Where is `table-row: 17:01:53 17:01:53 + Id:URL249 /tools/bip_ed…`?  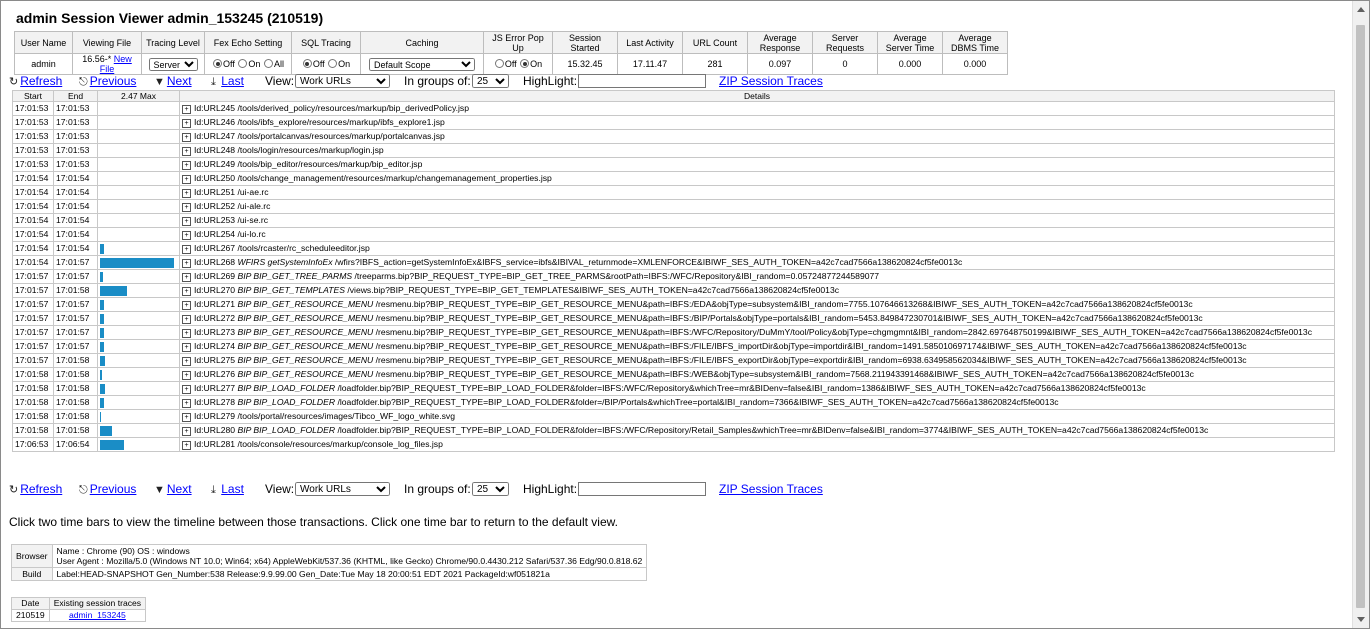
table-row: 17:01:53 17:01:53 + Id:URL249 /tools/bip_ed… is located at coordinates (673, 164).